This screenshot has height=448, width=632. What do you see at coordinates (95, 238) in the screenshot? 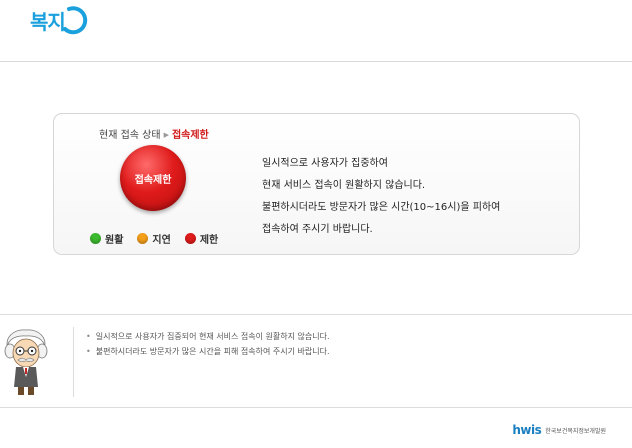
I see `green-dot-icon` at bounding box center [95, 238].